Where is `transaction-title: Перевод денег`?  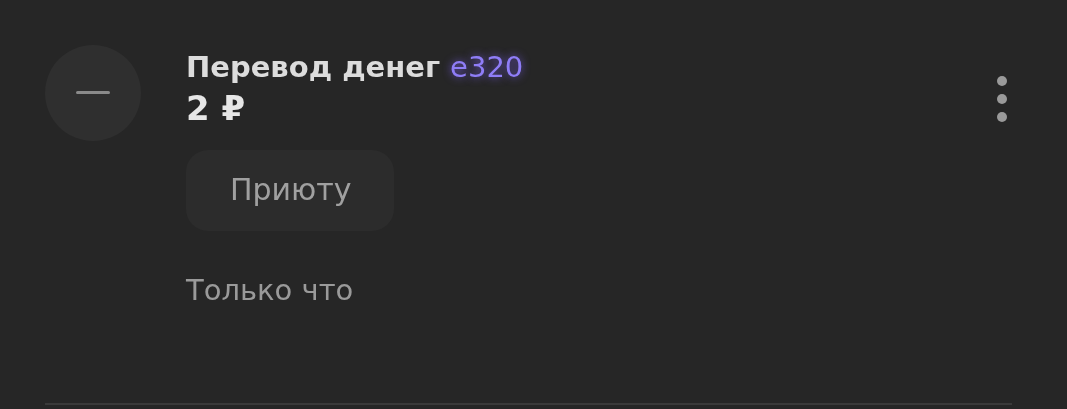 transaction-title: Перевод денег is located at coordinates (313, 67).